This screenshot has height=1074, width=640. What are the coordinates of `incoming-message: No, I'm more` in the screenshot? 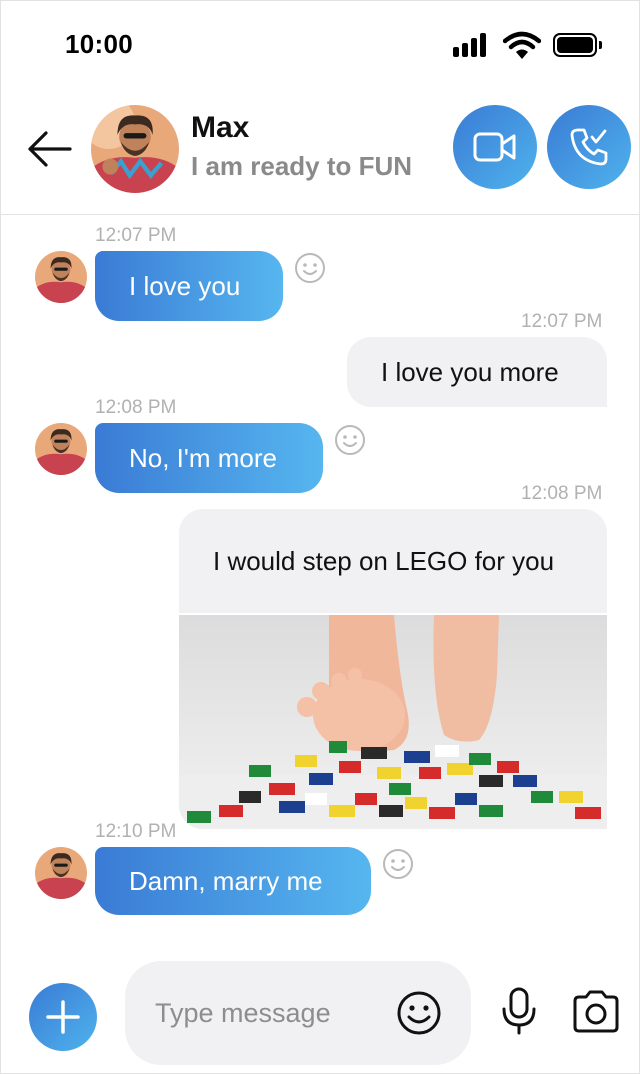 It's located at (209, 458).